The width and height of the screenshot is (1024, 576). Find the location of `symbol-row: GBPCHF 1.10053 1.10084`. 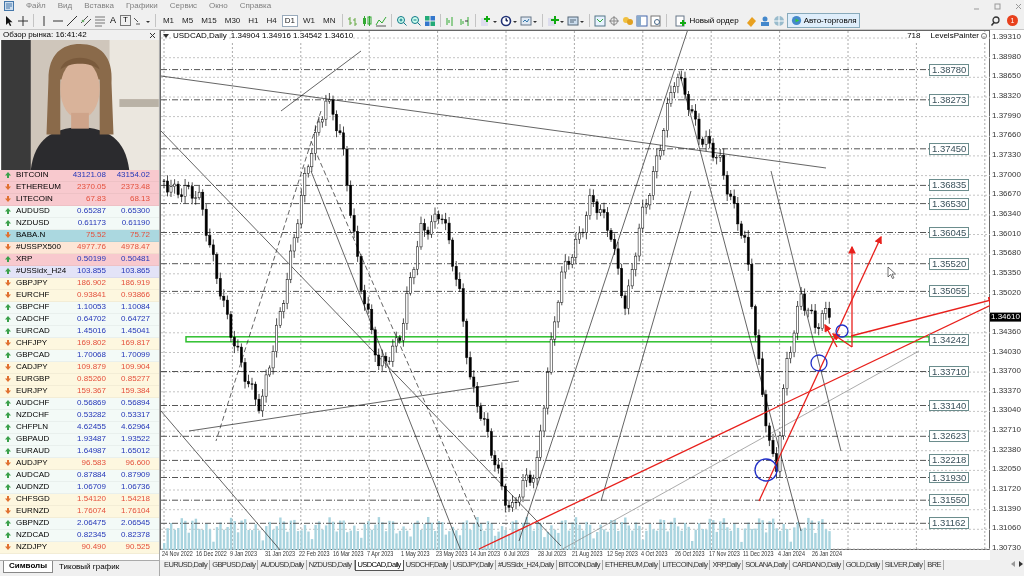

symbol-row: GBPCHF 1.10053 1.10084 is located at coordinates (79, 308).